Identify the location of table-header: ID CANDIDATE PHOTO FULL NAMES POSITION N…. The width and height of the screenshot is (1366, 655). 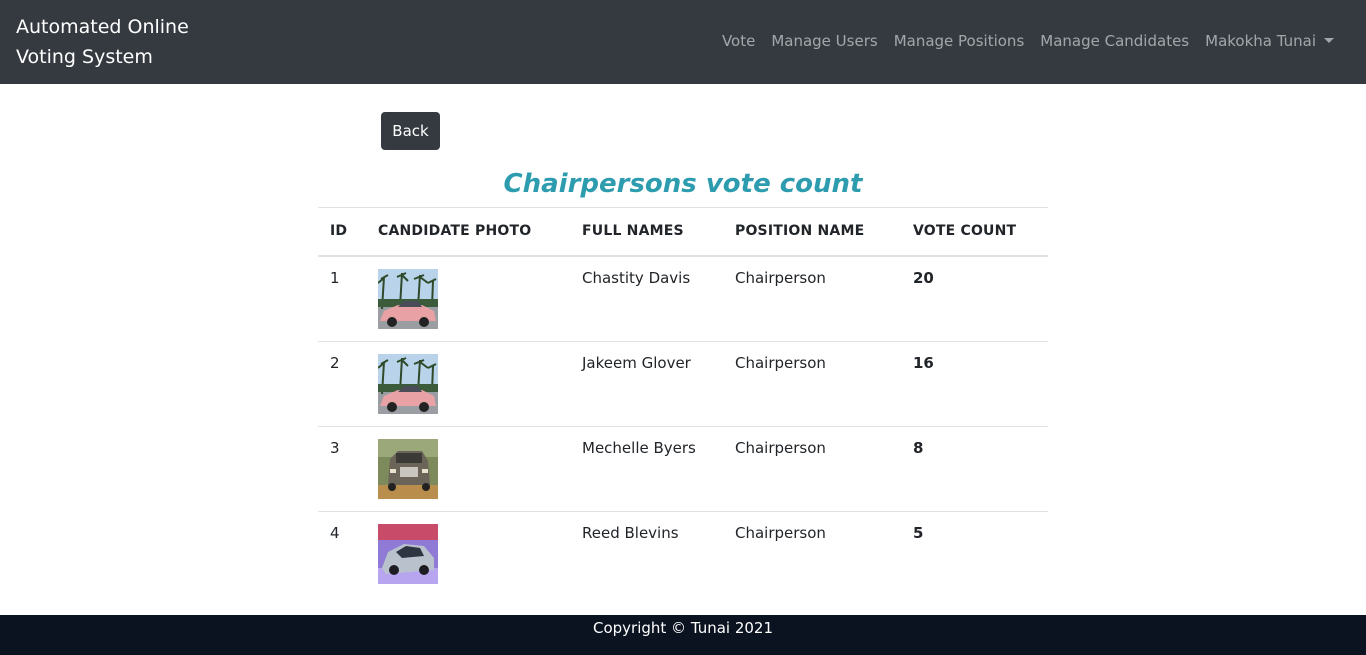
(683, 232).